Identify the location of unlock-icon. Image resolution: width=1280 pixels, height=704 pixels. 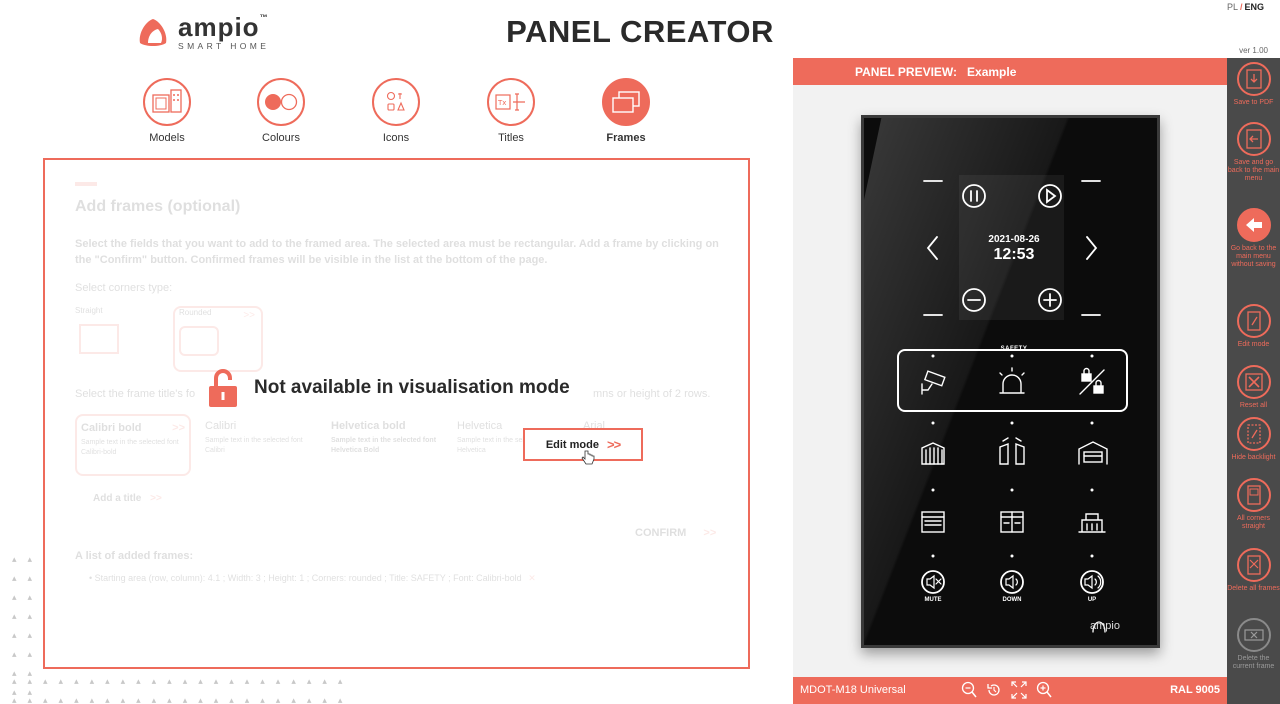
(223, 388).